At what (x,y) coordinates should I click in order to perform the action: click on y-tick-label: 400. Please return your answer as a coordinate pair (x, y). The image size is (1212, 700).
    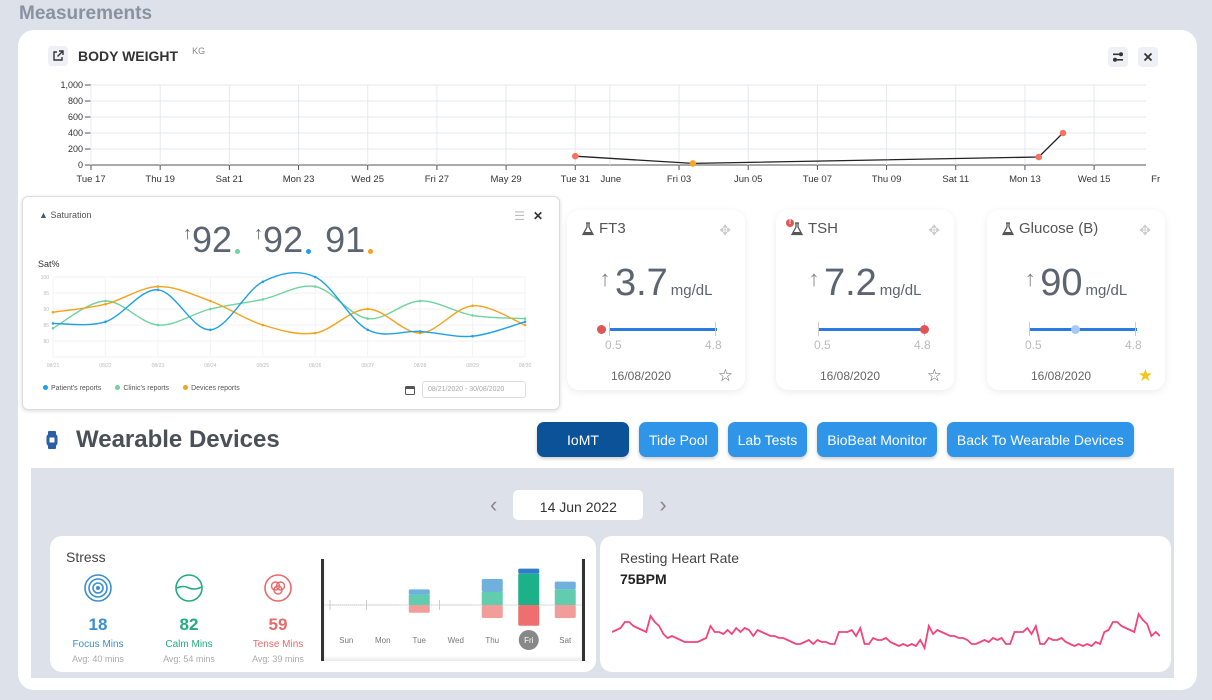
    Looking at the image, I should click on (75, 133).